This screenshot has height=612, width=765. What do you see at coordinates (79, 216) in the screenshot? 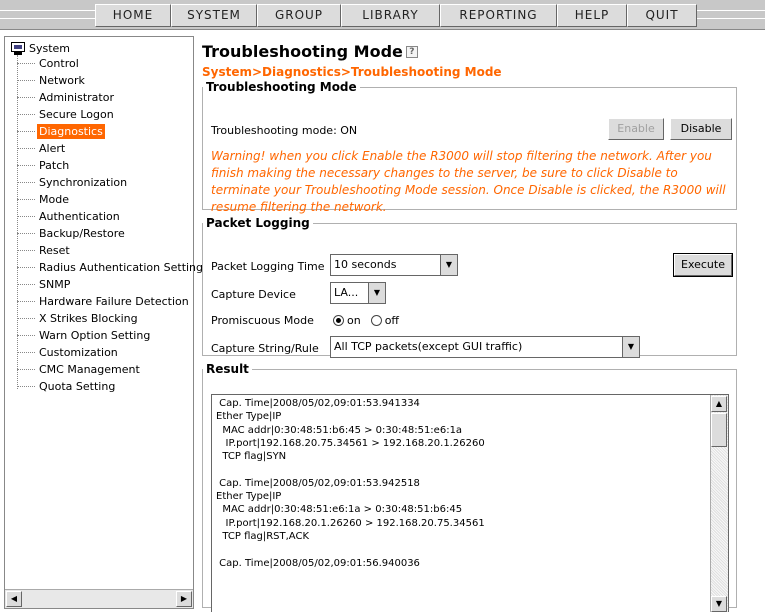
I see `sidebar-item-label: Authentication` at bounding box center [79, 216].